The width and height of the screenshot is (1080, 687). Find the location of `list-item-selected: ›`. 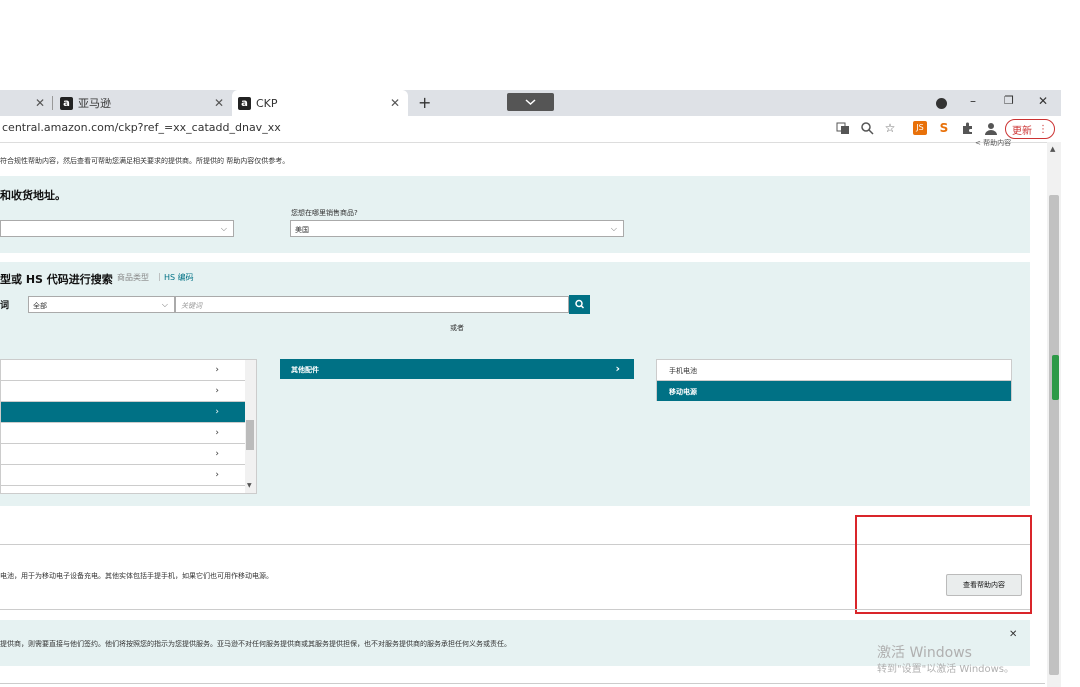

list-item-selected: › is located at coordinates (123, 412).